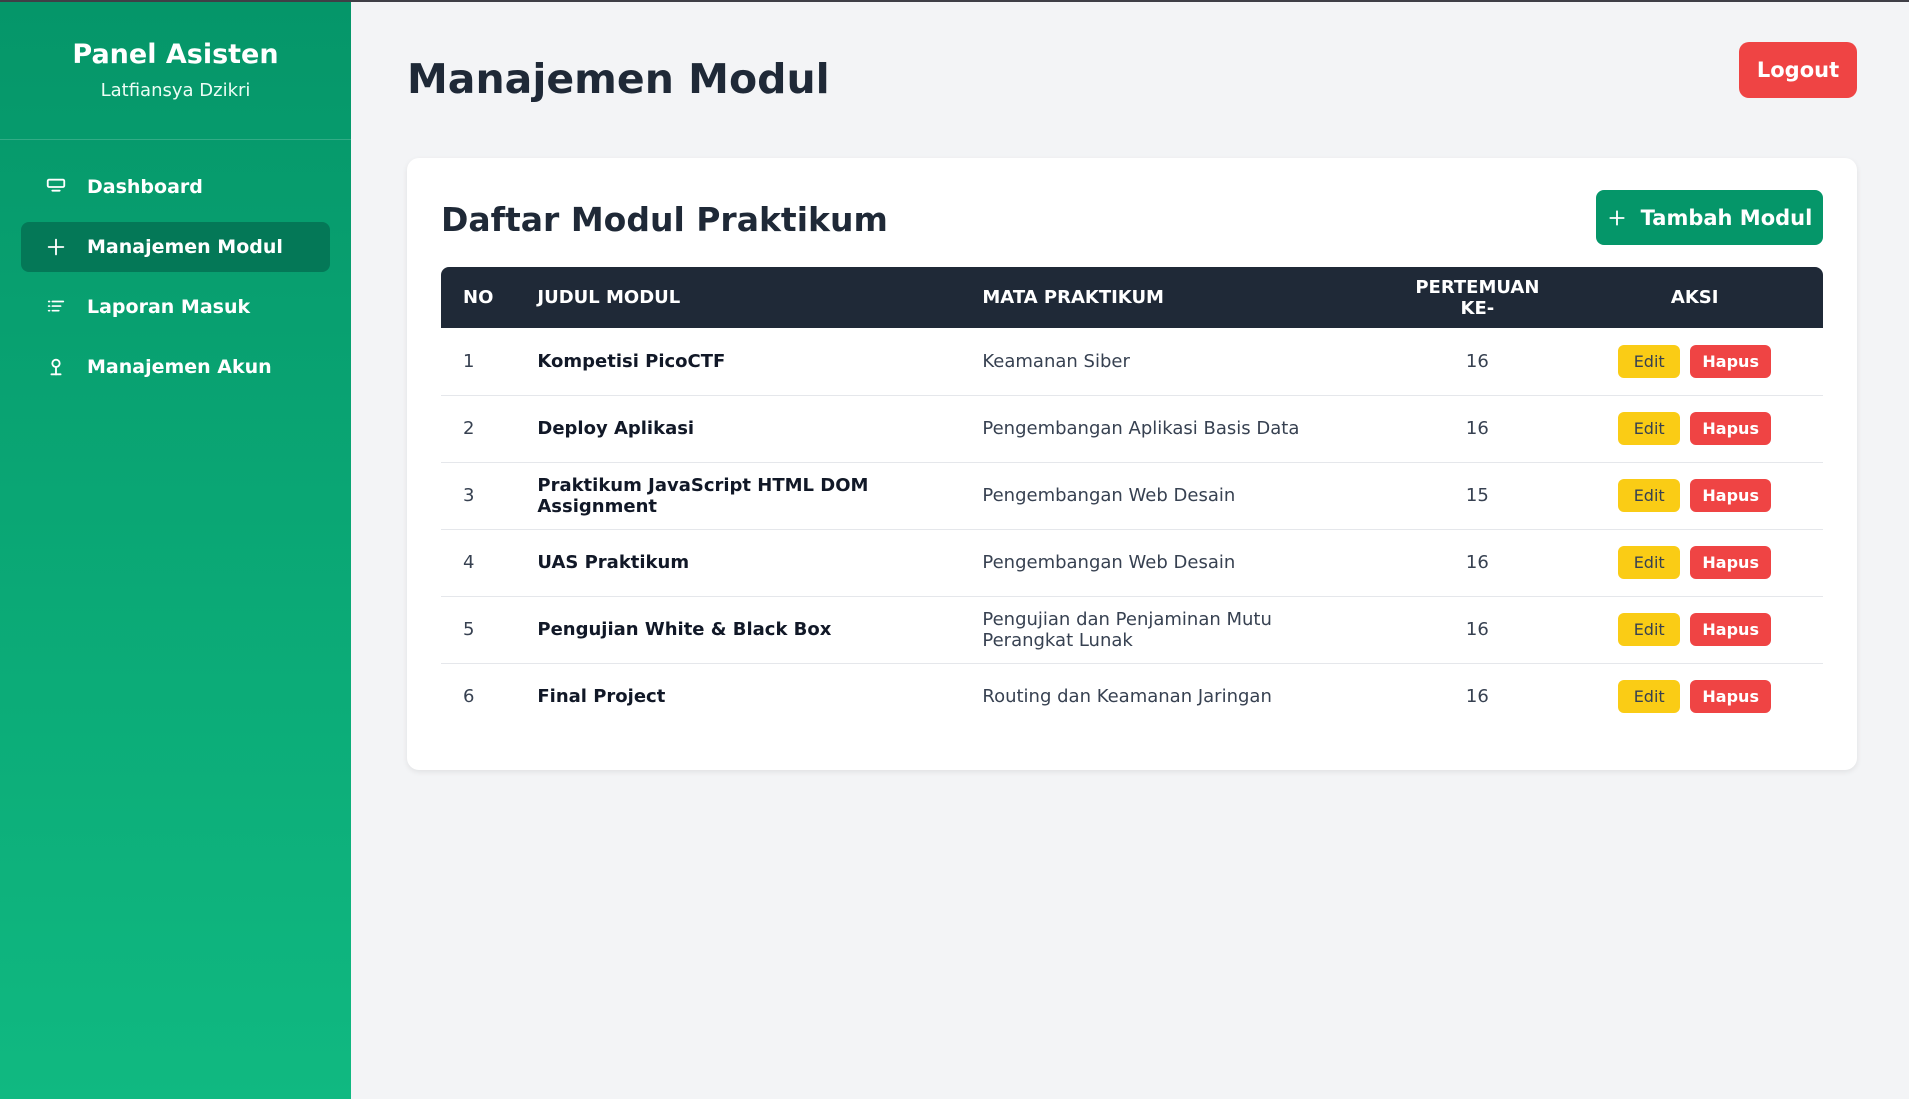 The width and height of the screenshot is (1909, 1099). Describe the element at coordinates (169, 307) in the screenshot. I see `sidebar-item-label: Laporan Masuk` at that location.